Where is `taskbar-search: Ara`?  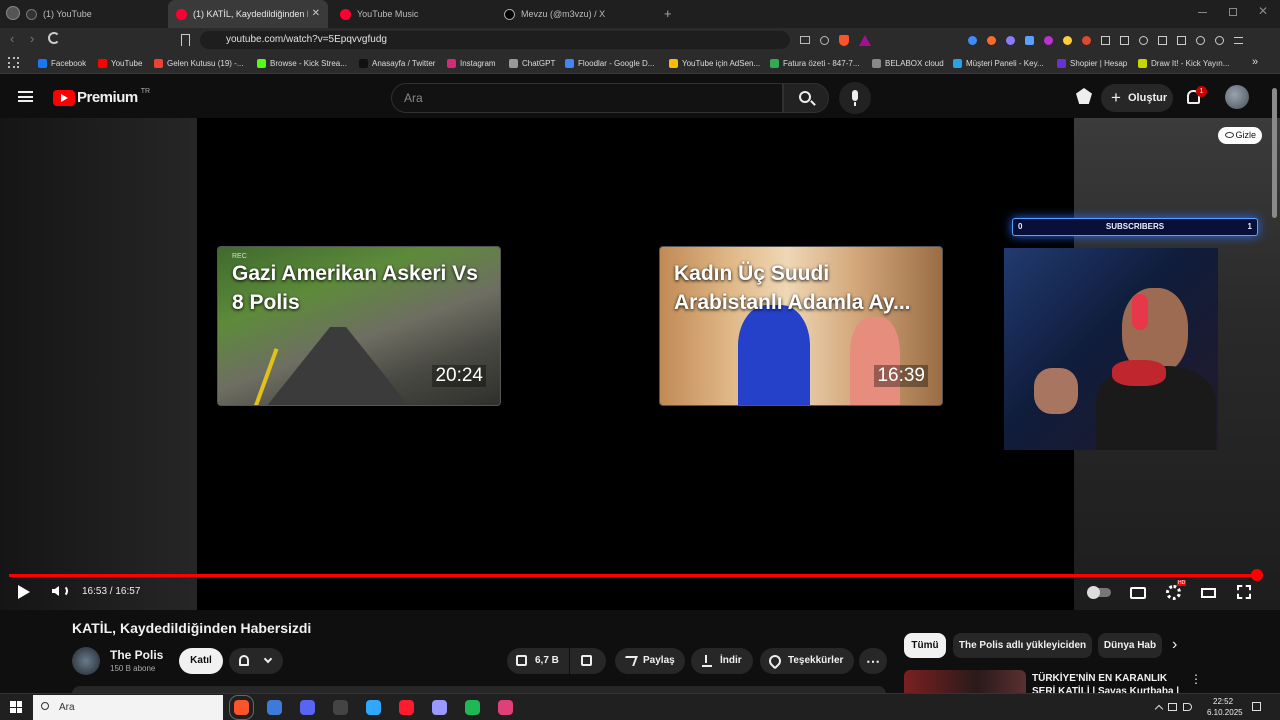
taskbar-search: Ara is located at coordinates (128, 707).